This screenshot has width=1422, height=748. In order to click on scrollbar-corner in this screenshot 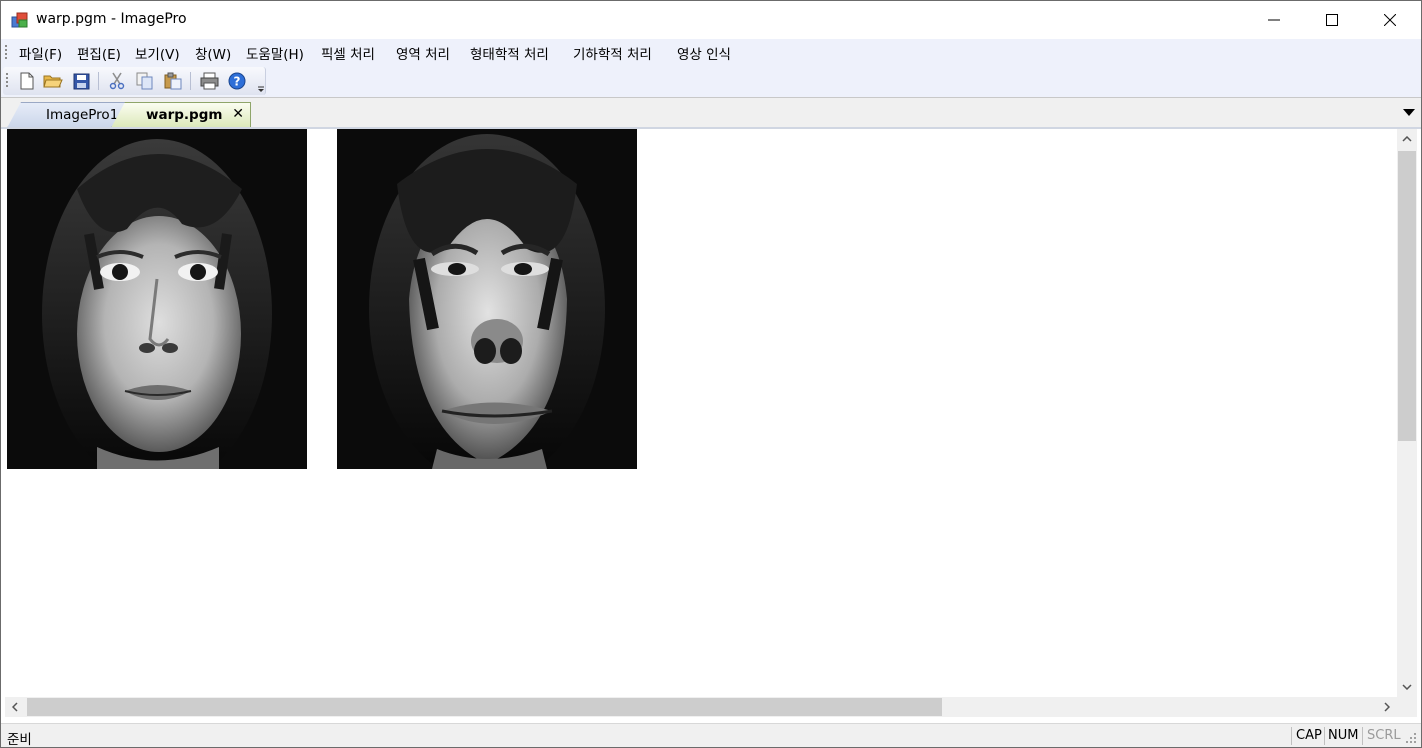, I will do `click(1407, 707)`.